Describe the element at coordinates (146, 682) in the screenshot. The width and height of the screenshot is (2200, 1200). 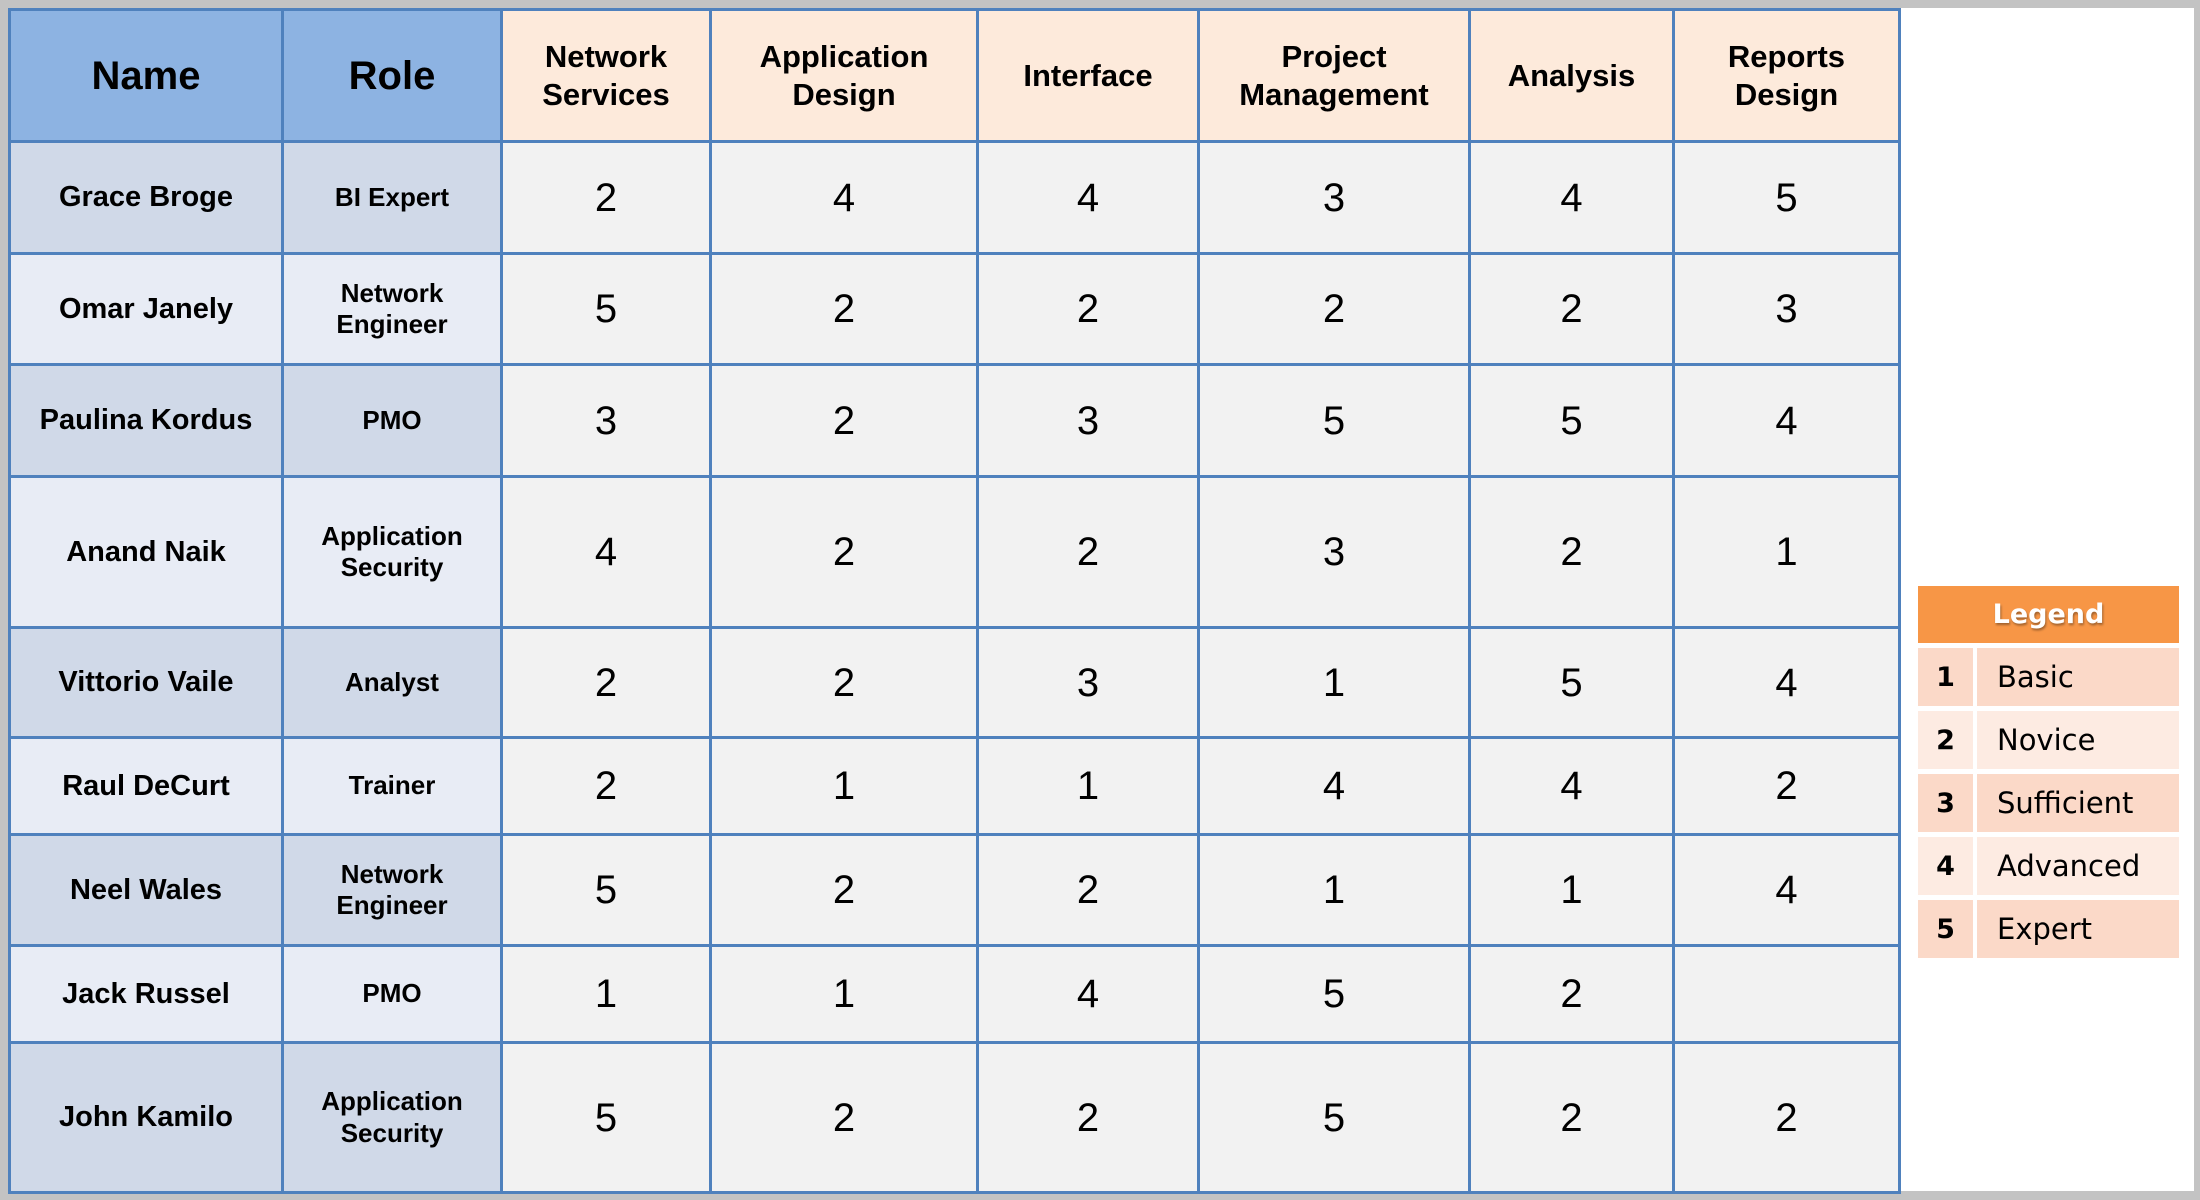
I see `employee-name-cell: Vittorio Vaile` at that location.